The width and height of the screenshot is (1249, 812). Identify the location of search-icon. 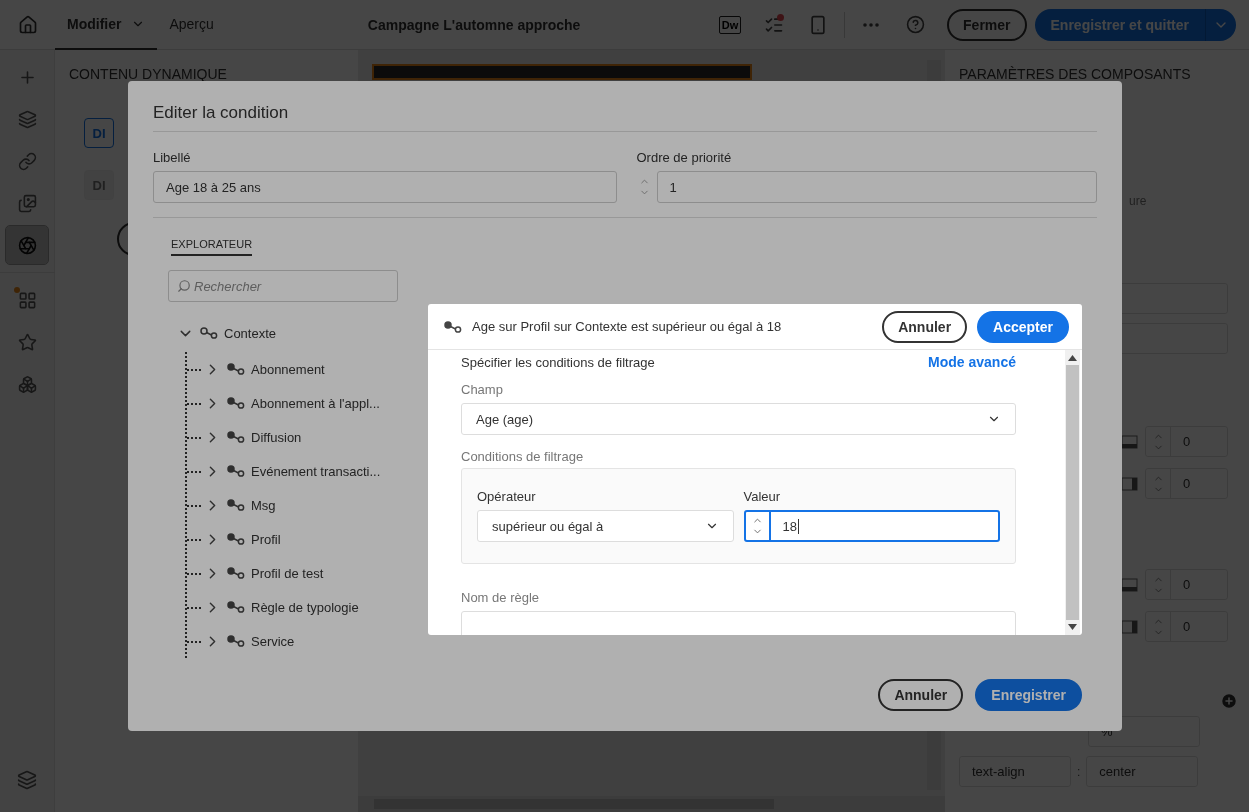
(184, 286).